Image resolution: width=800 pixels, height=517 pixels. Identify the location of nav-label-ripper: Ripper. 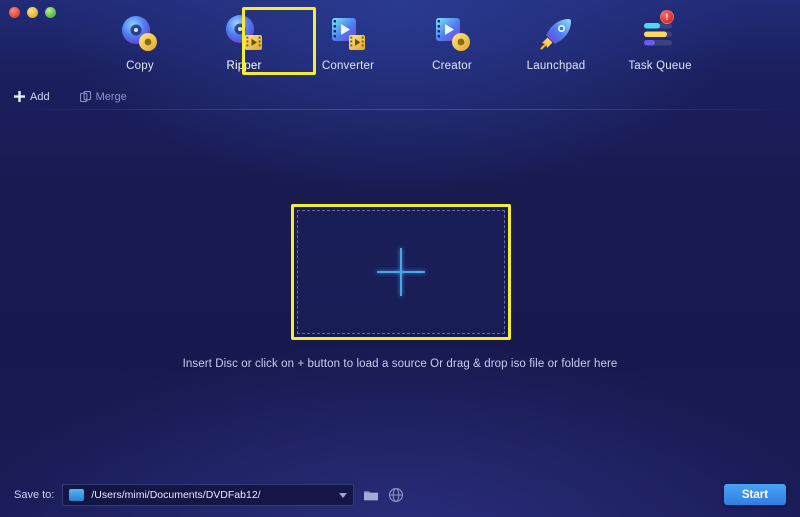
(244, 66).